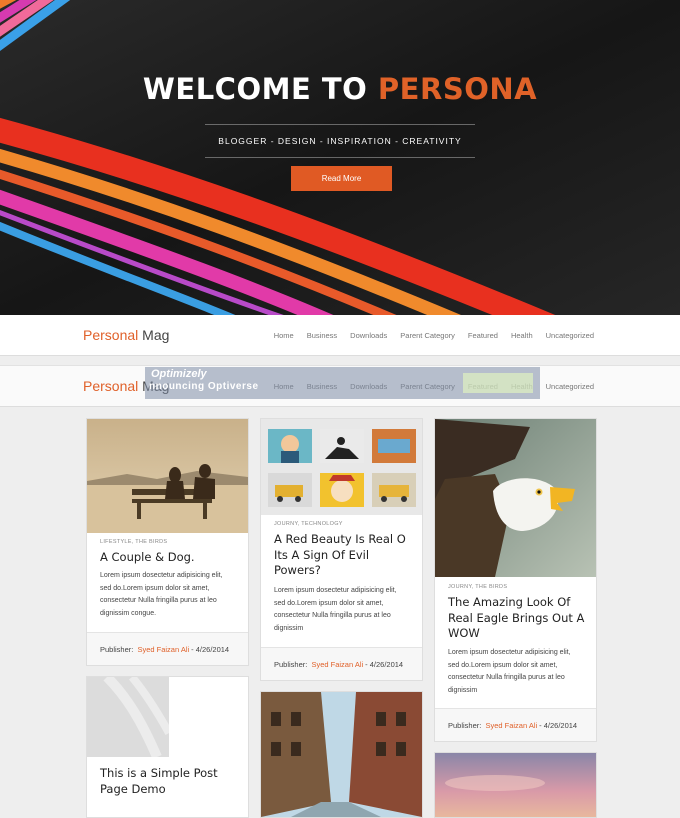 The image size is (680, 818). I want to click on nav-item-uncategorized: Uncategorized, so click(570, 335).